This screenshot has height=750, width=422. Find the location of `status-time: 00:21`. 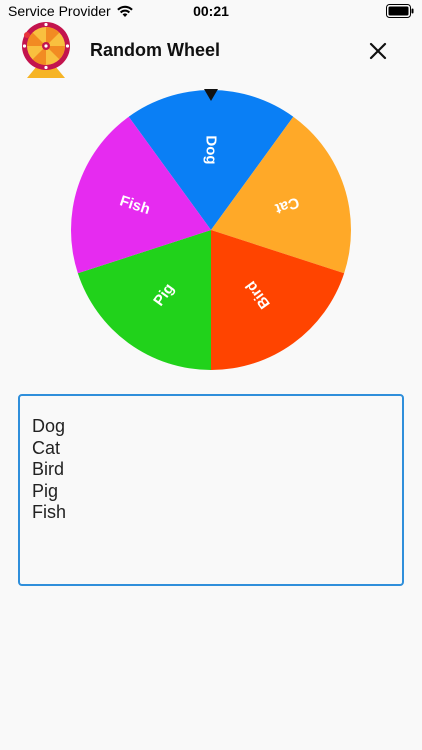

status-time: 00:21 is located at coordinates (211, 11).